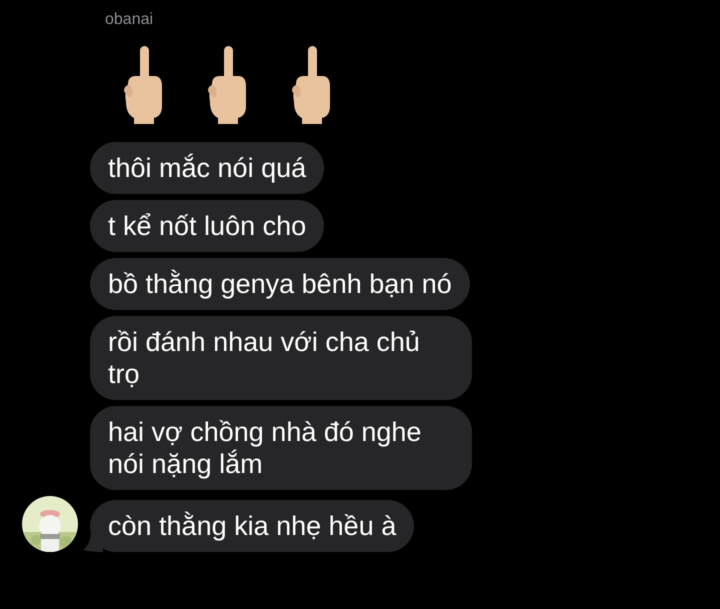 This screenshot has width=720, height=609. Describe the element at coordinates (207, 226) in the screenshot. I see `message-bubble: t kể nốt luôn cho` at that location.